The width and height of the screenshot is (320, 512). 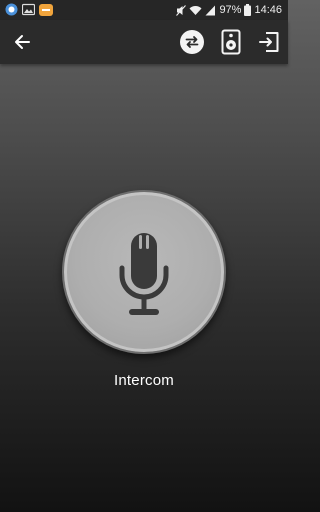 What do you see at coordinates (210, 10) in the screenshot?
I see `signal-icon` at bounding box center [210, 10].